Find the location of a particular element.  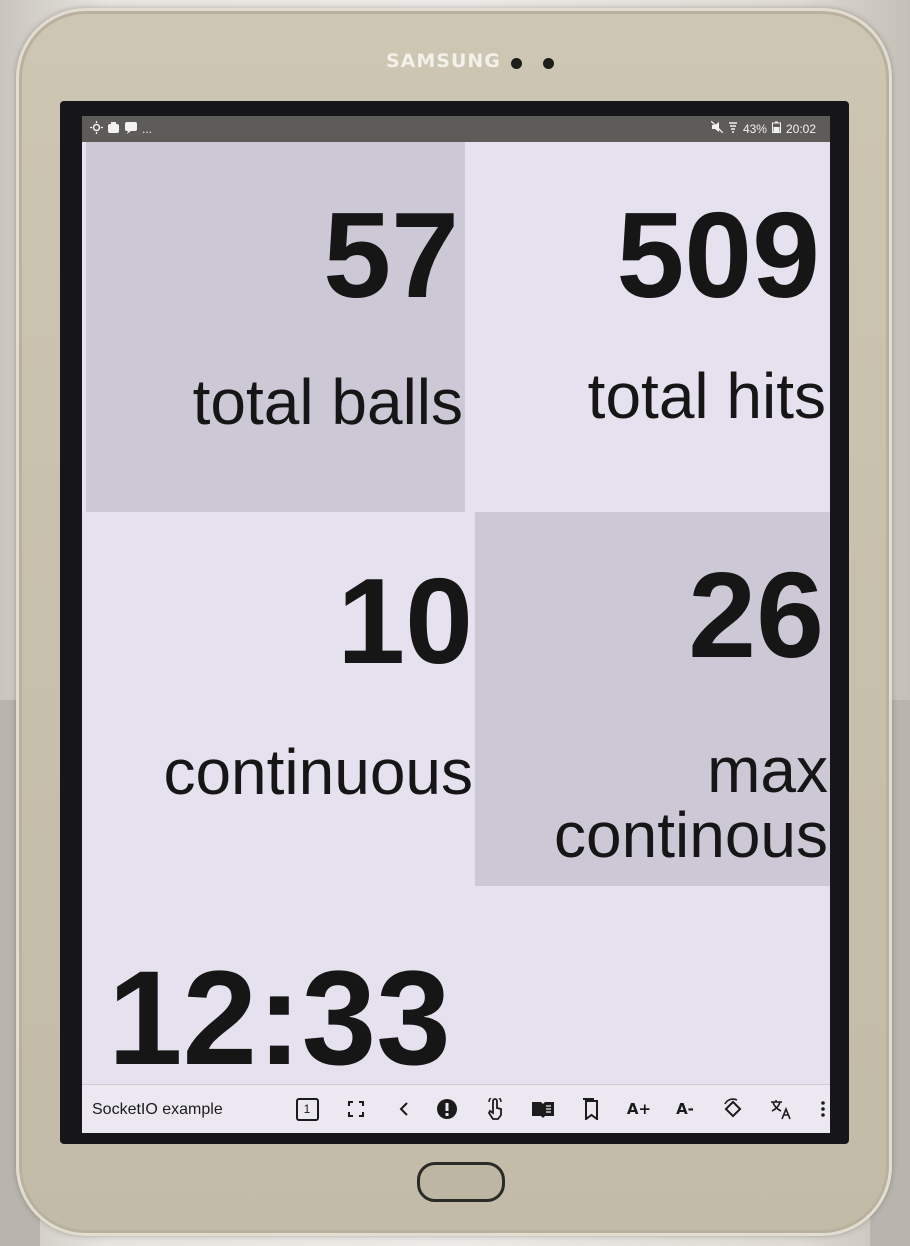

max-continuous-label-line2: continous is located at coordinates (691, 835).